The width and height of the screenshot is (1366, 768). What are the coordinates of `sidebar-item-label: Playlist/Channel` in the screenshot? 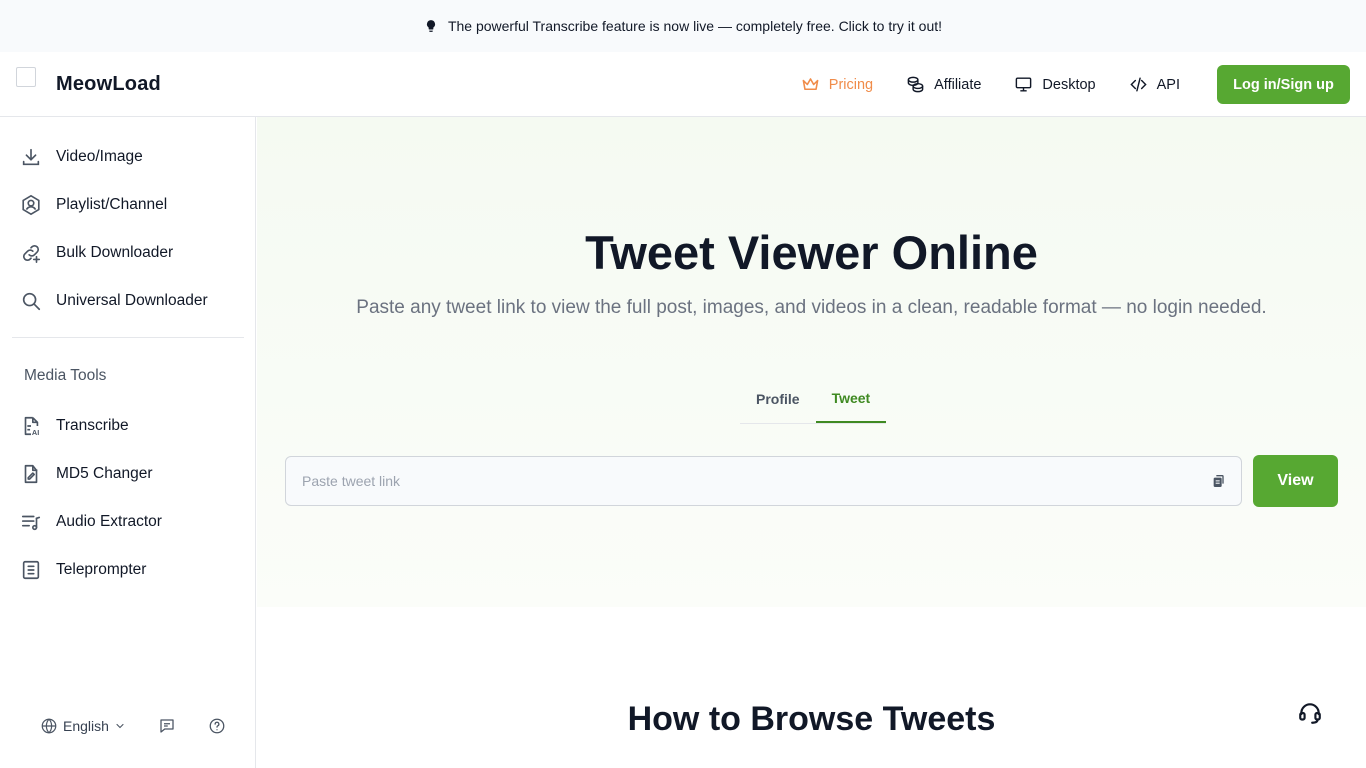 It's located at (112, 204).